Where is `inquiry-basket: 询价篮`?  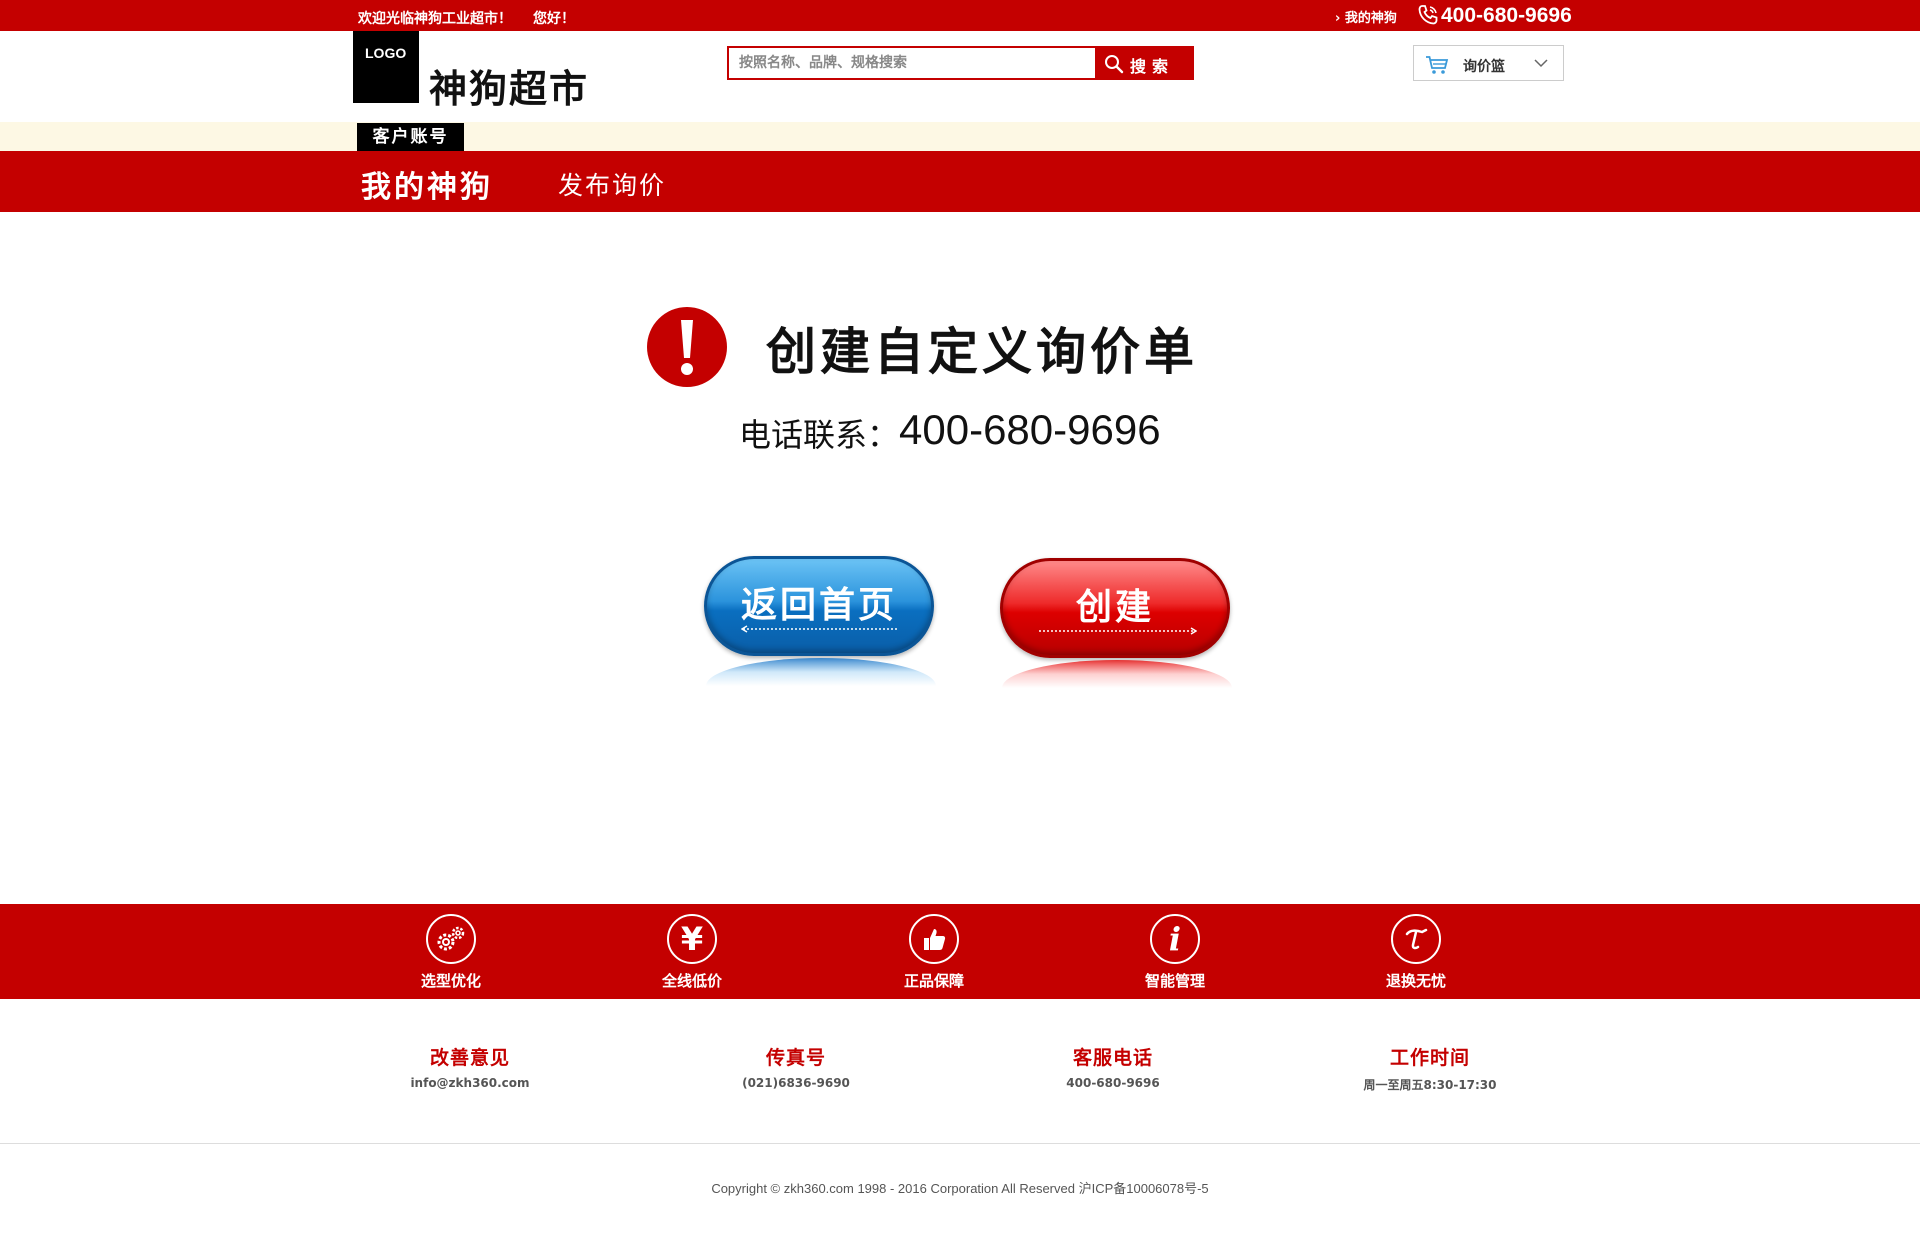
inquiry-basket: 询价篮 is located at coordinates (1488, 63).